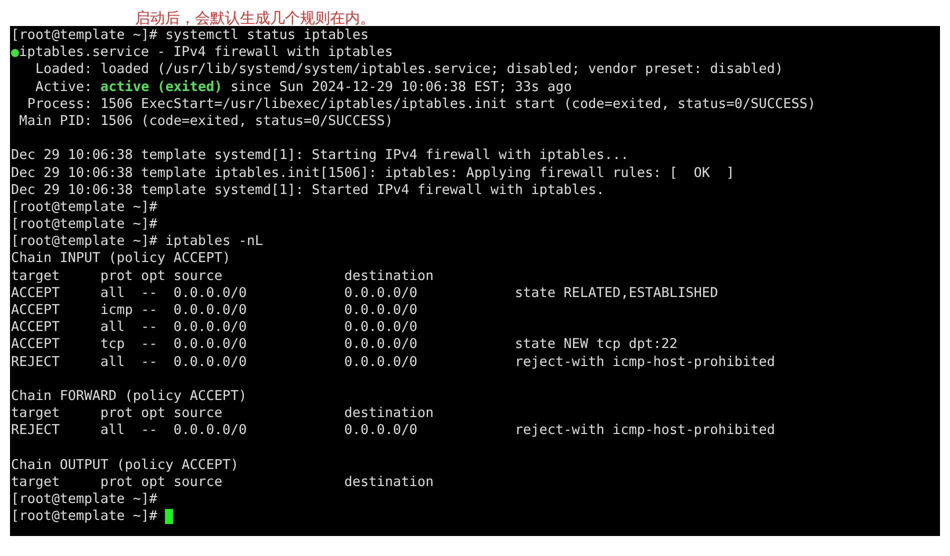 Image resolution: width=950 pixels, height=556 pixels. I want to click on terminal-line: ACCEPT tcp -- 0.0.0.0/0 0.0.0.0/0 state NEW tcp dpt:22, so click(344, 345).